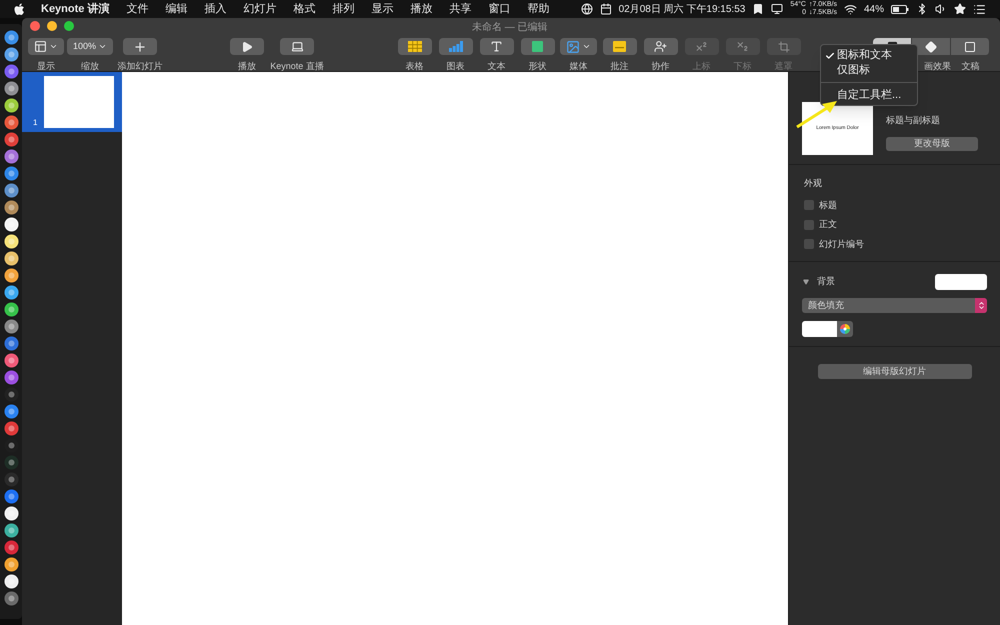  Describe the element at coordinates (900, 9) in the screenshot. I see `battery-icon` at that location.